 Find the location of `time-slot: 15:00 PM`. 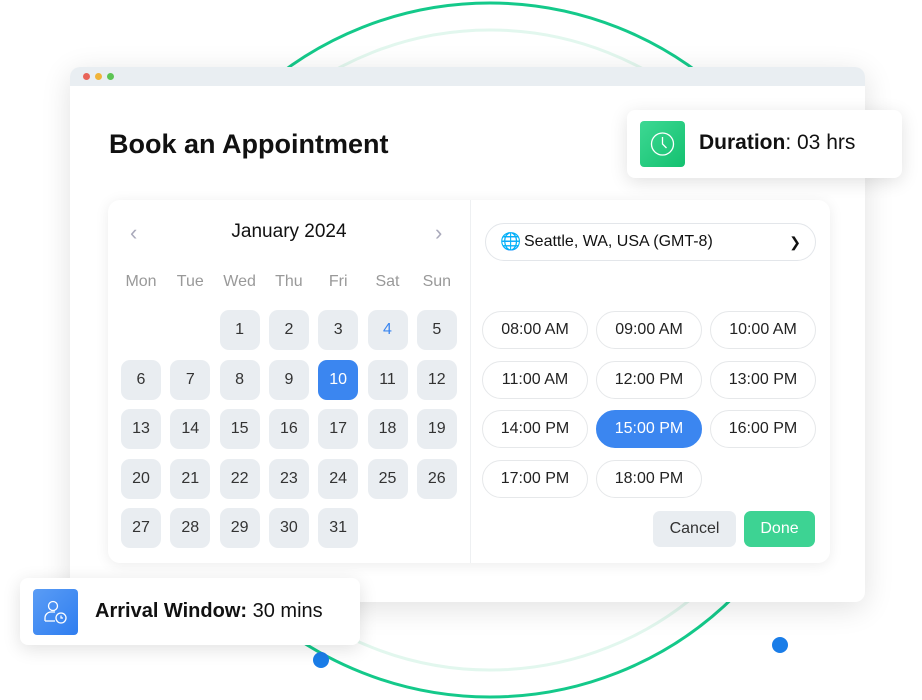

time-slot: 15:00 PM is located at coordinates (649, 429).